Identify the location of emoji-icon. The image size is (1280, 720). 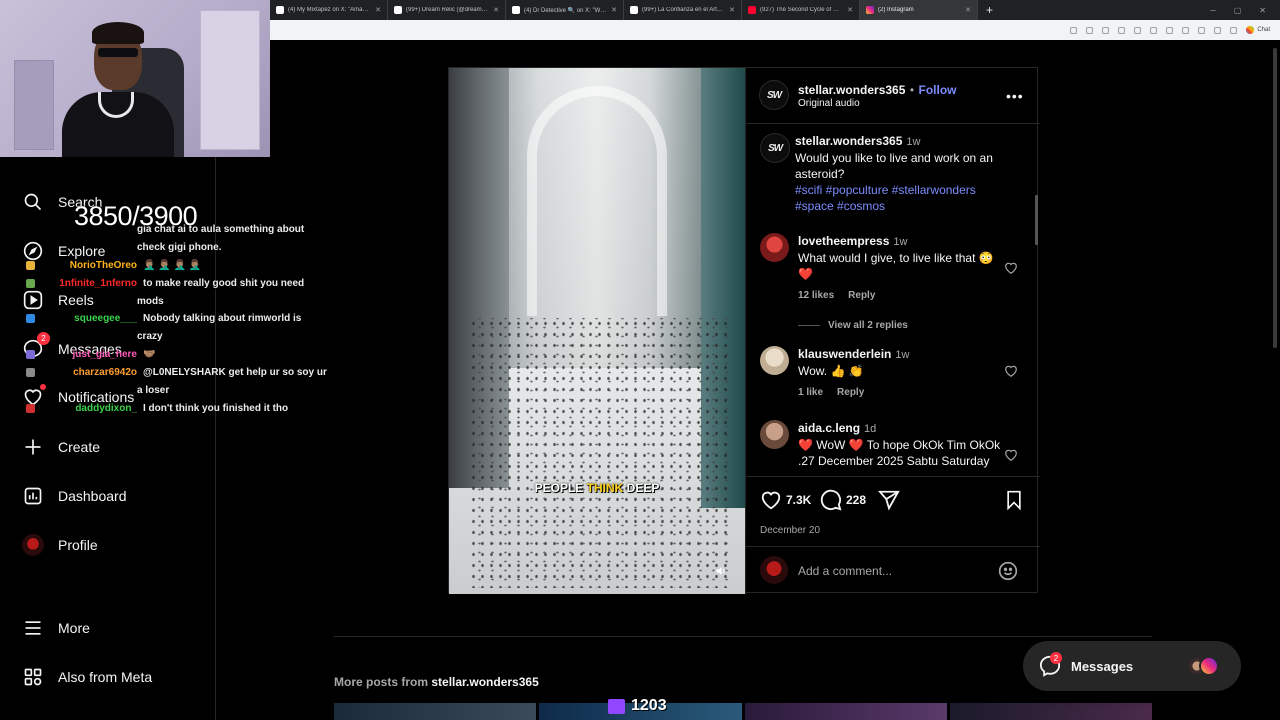
(1008, 573).